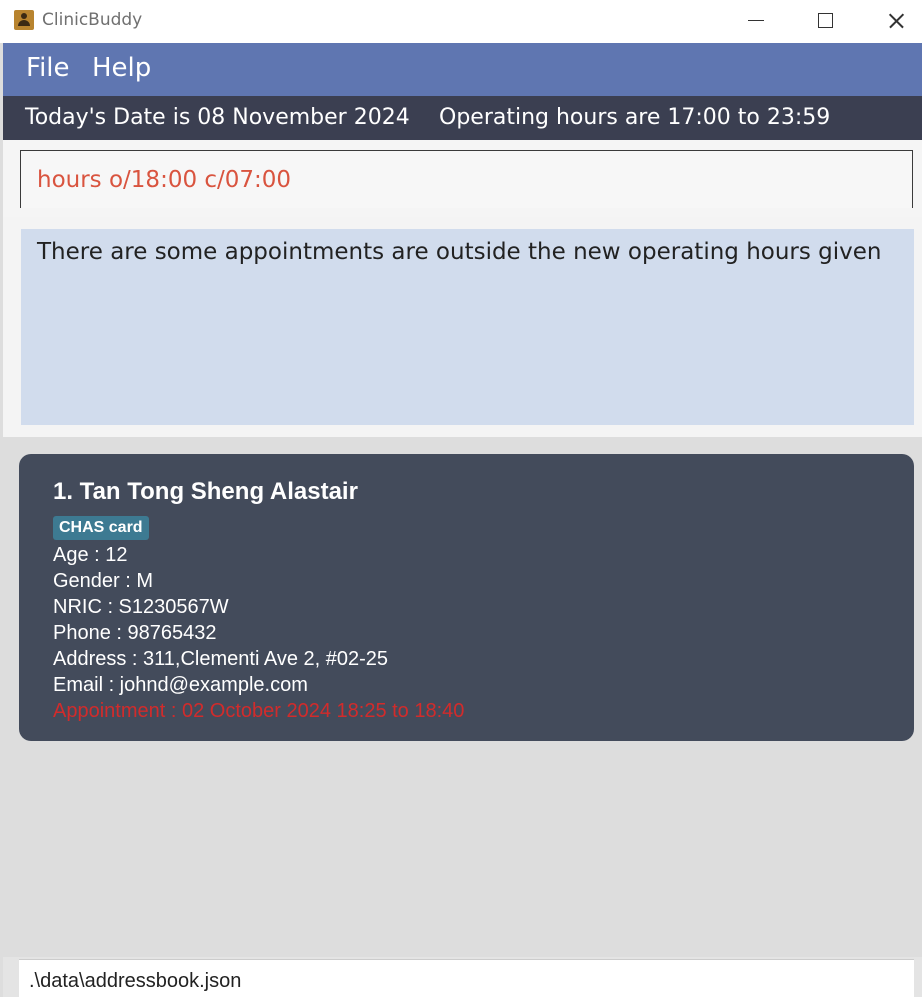 Image resolution: width=922 pixels, height=997 pixels. Describe the element at coordinates (466, 179) in the screenshot. I see `command-input` at that location.